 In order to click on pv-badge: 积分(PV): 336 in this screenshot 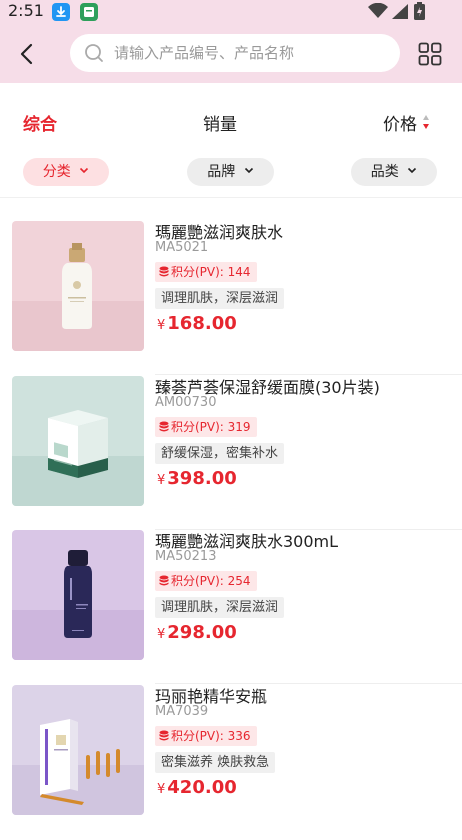, I will do `click(206, 736)`.